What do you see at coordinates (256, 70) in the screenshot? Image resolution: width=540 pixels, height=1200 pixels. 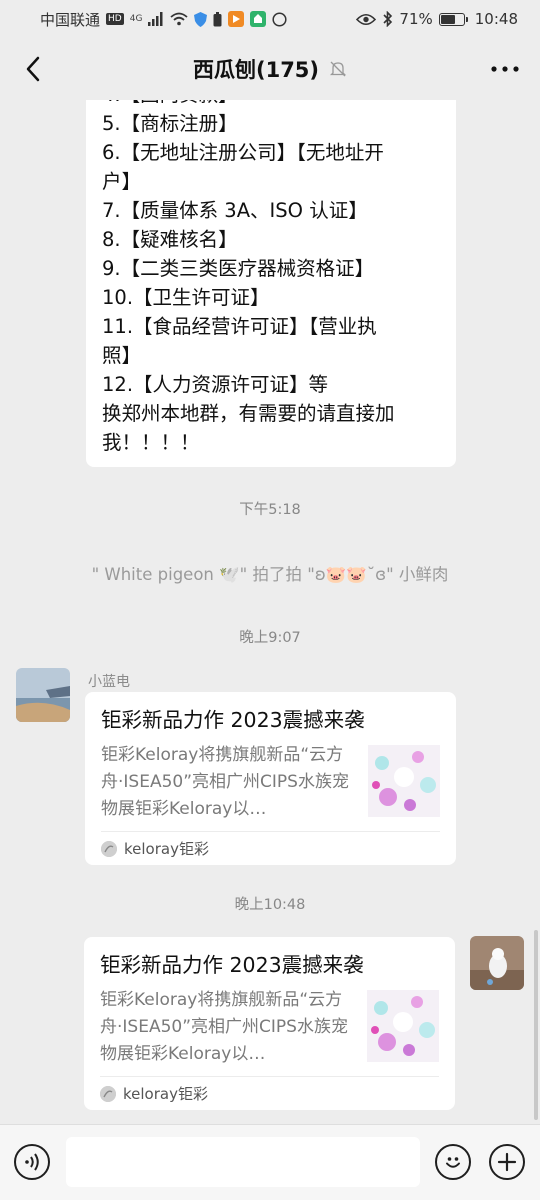 I see `chat-title: 西瓜刨(175)` at bounding box center [256, 70].